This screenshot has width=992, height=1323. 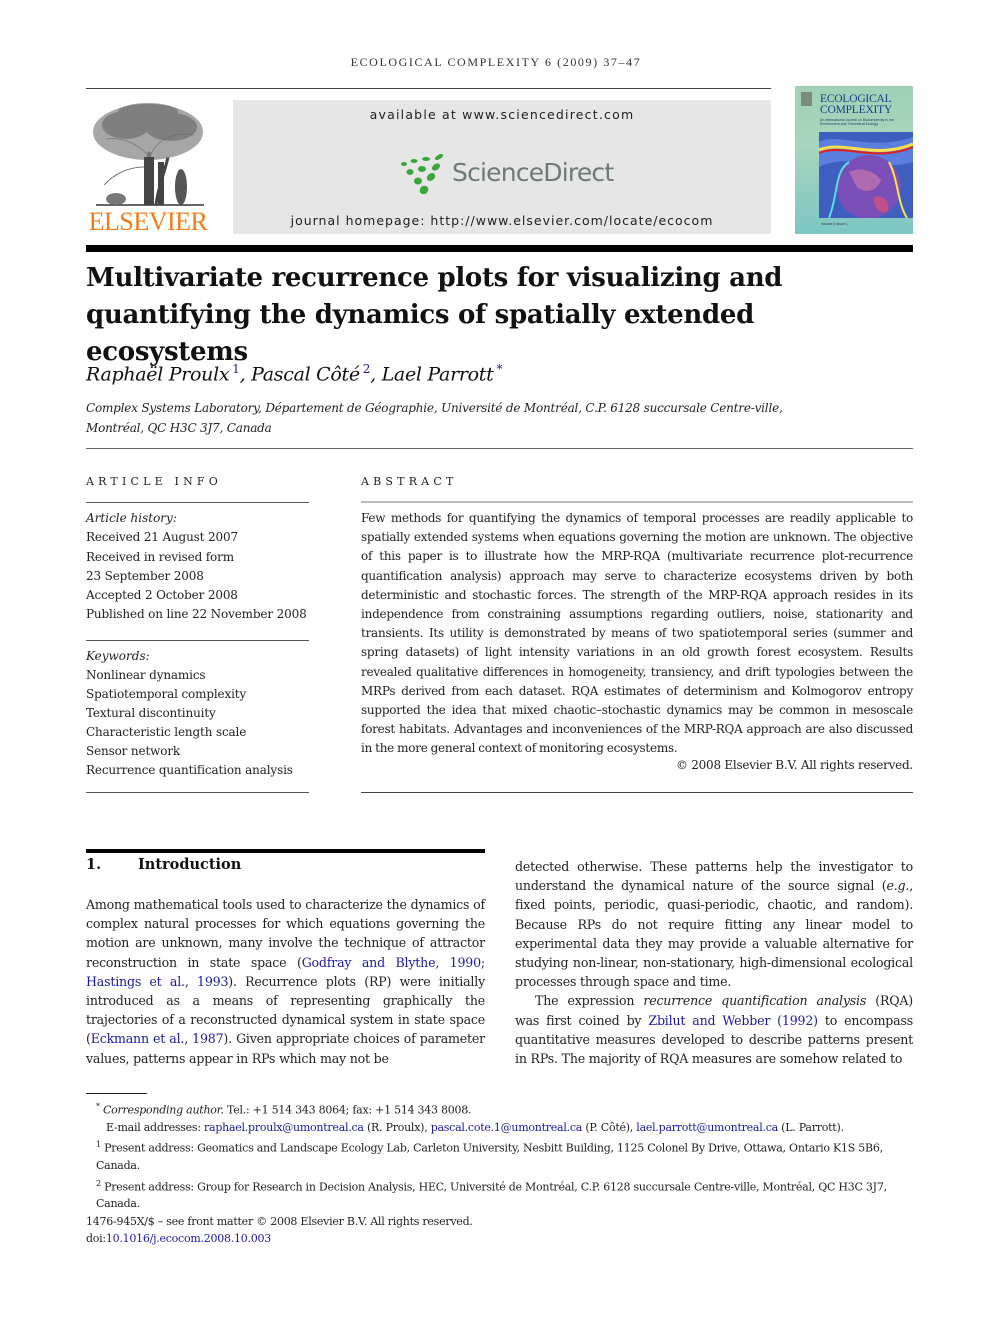 I want to click on doi-label: doi:, so click(x=96, y=1239).